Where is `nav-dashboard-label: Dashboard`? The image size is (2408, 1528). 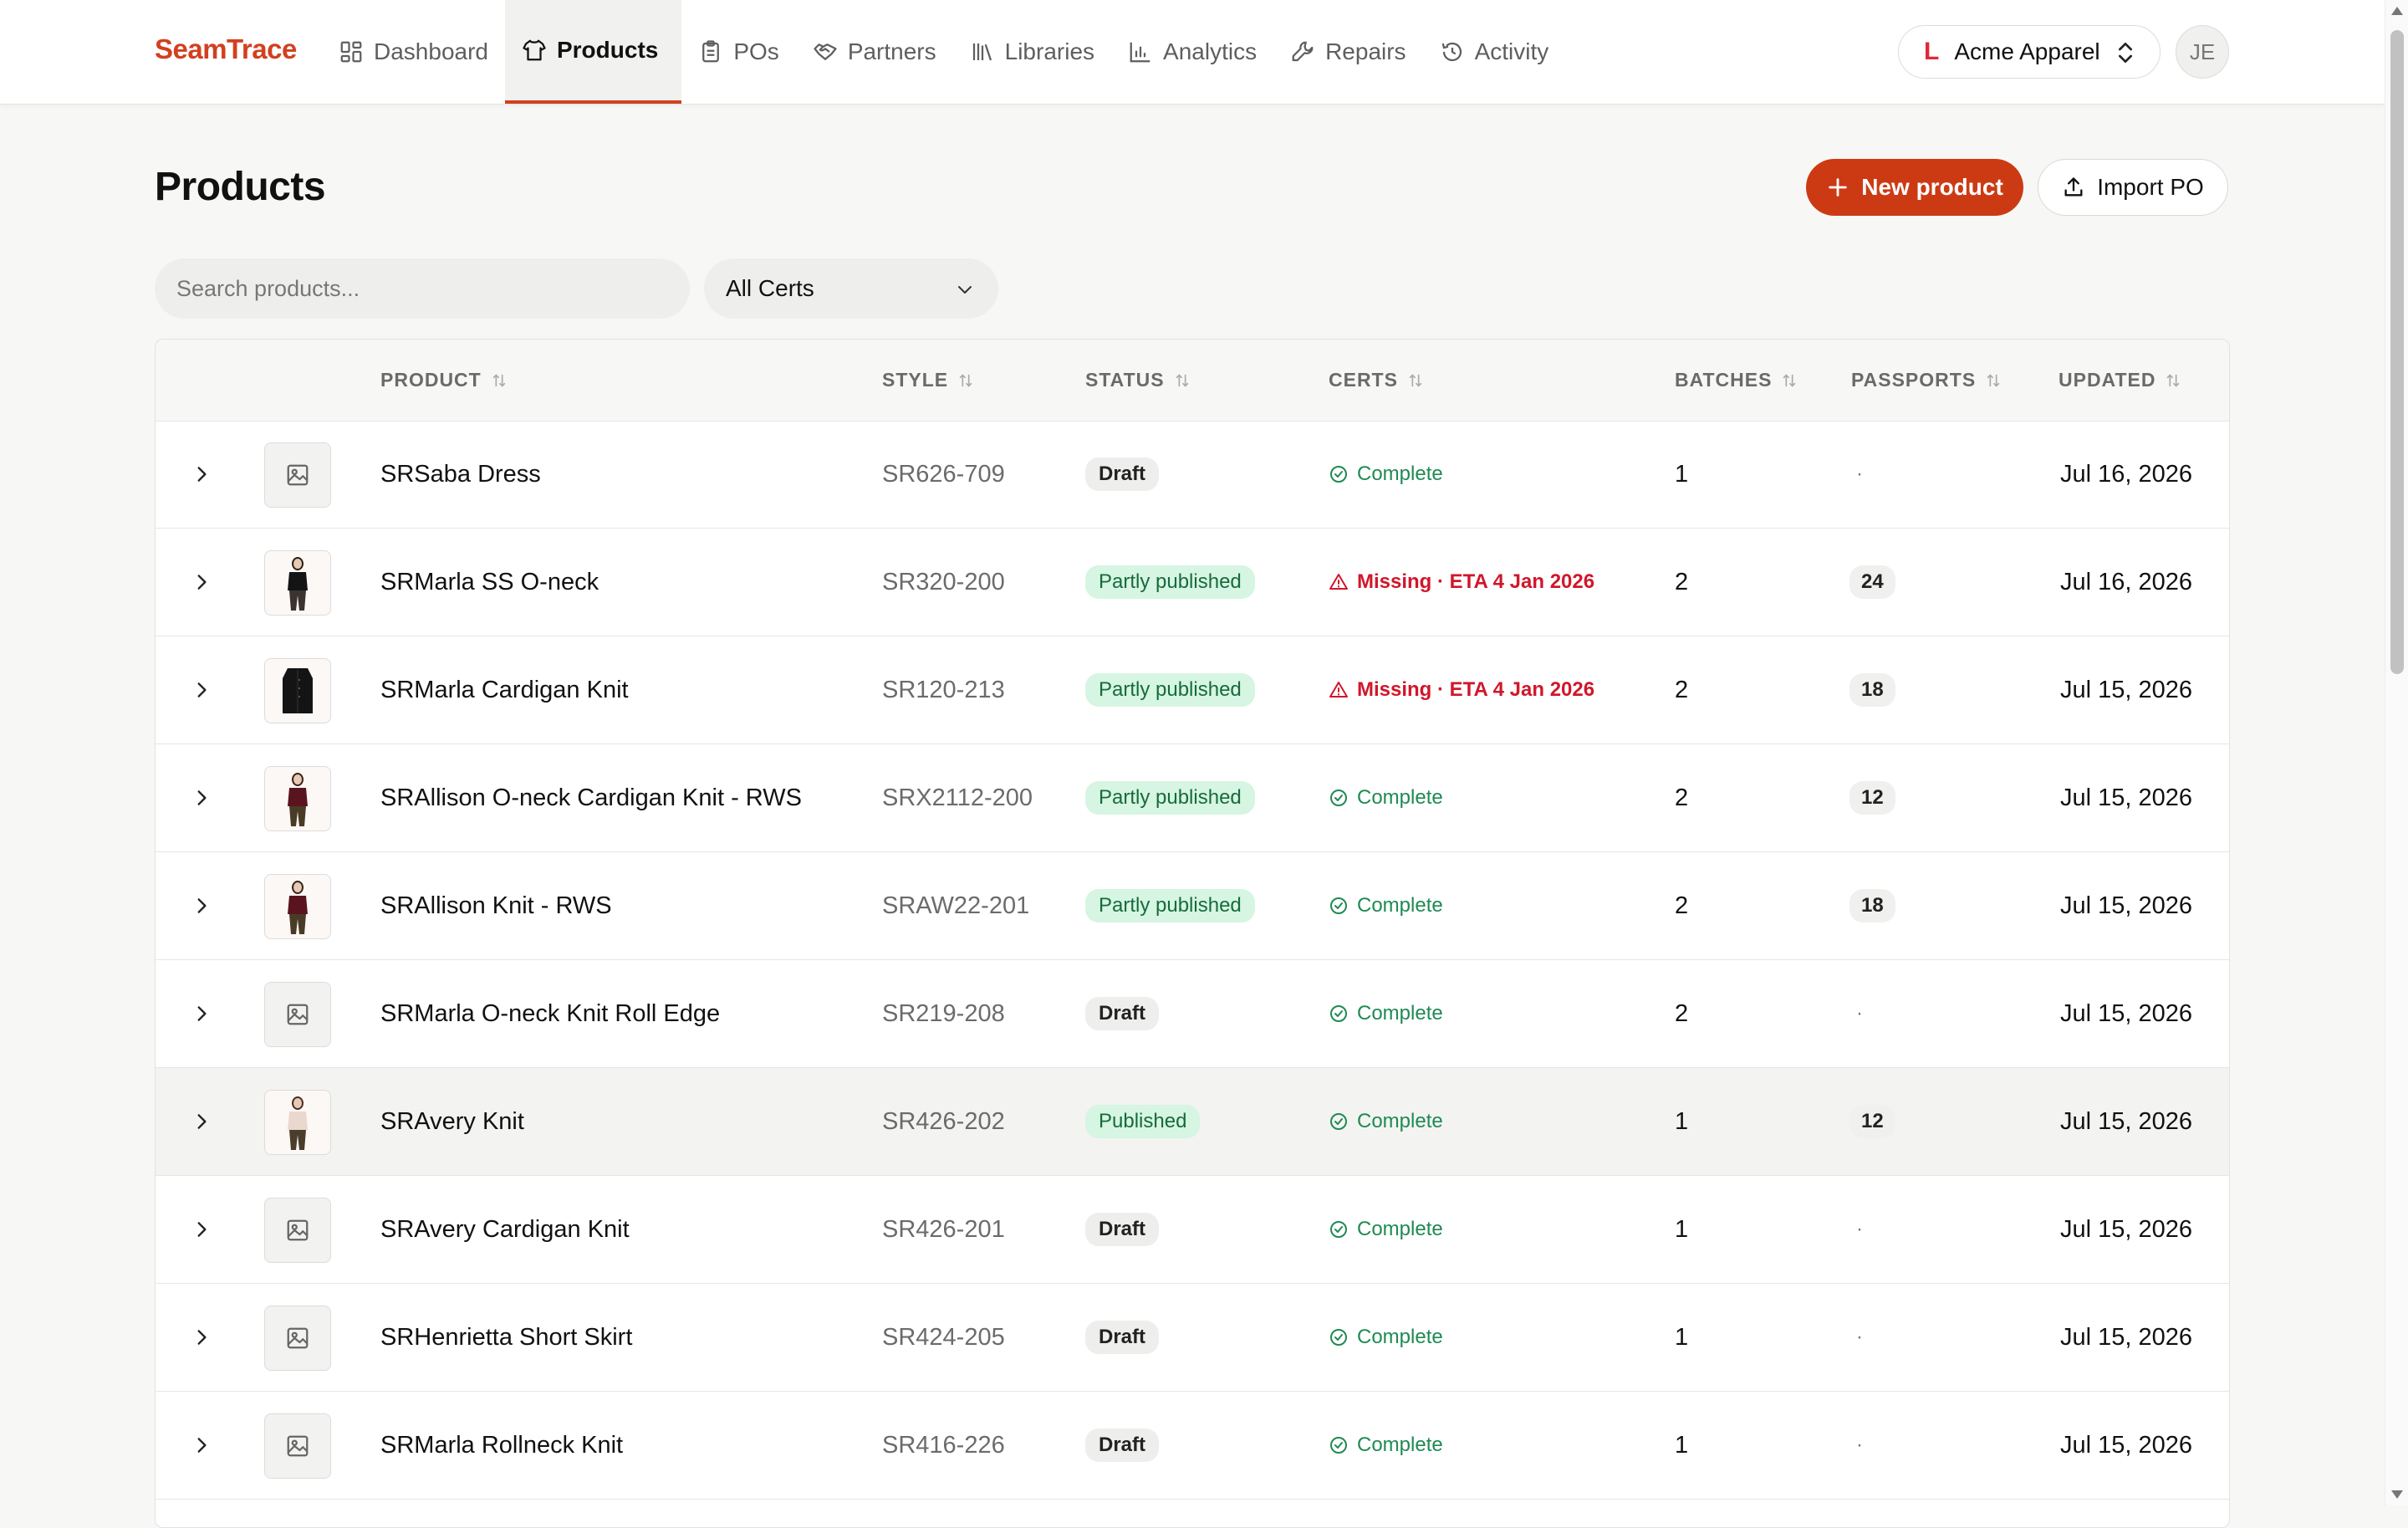 nav-dashboard-label: Dashboard is located at coordinates (431, 51).